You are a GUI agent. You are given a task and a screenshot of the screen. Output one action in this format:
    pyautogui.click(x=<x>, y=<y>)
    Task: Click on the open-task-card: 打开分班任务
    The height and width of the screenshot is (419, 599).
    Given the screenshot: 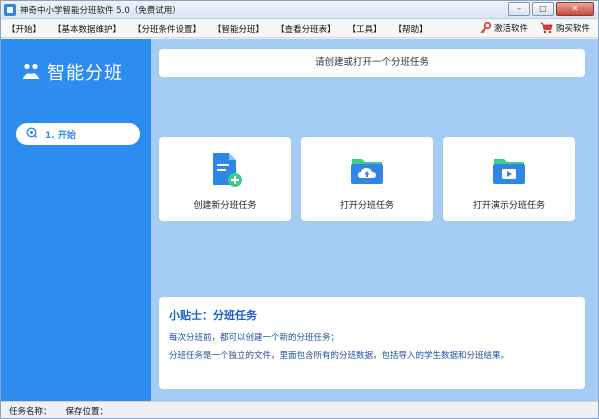 What is the action you would take?
    pyautogui.click(x=367, y=179)
    